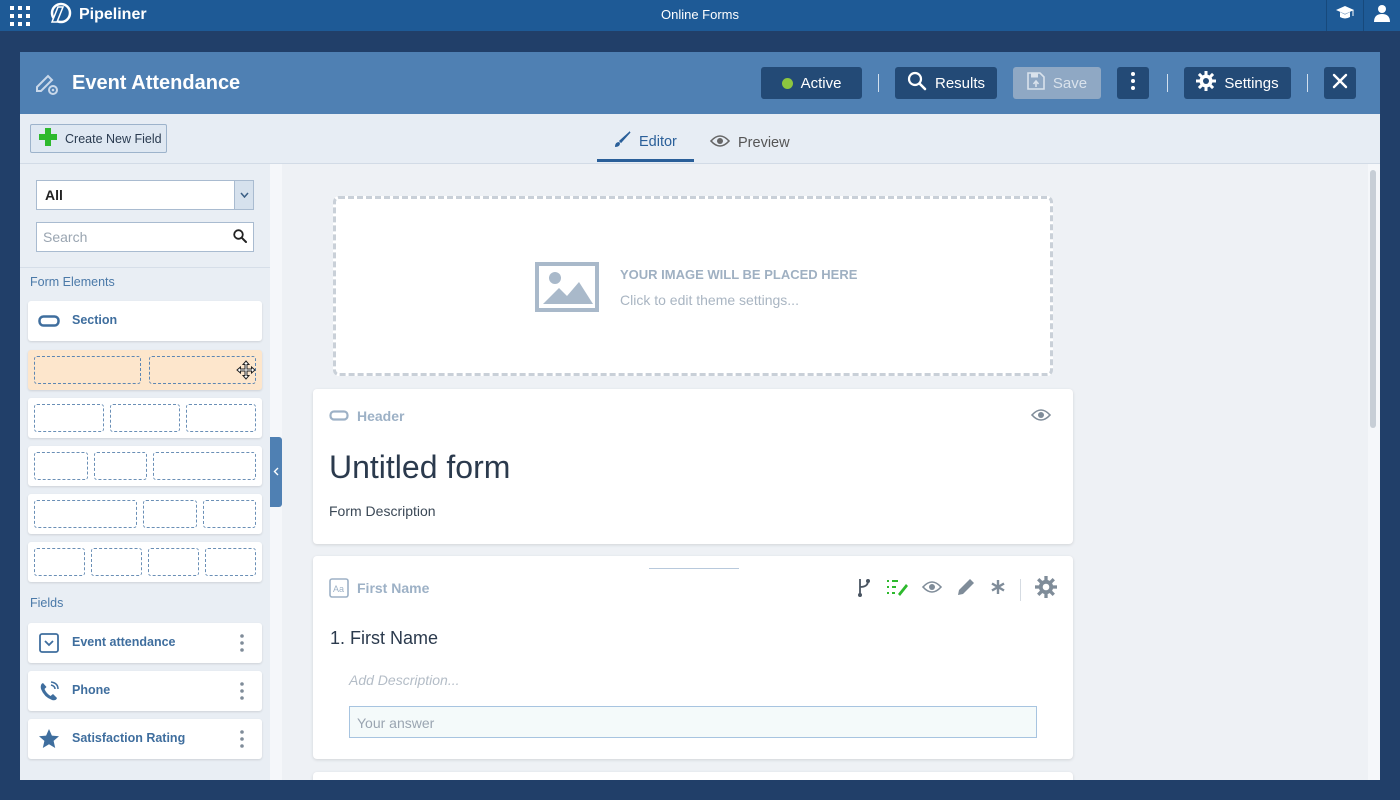  I want to click on collapse-panel-button, so click(276, 472).